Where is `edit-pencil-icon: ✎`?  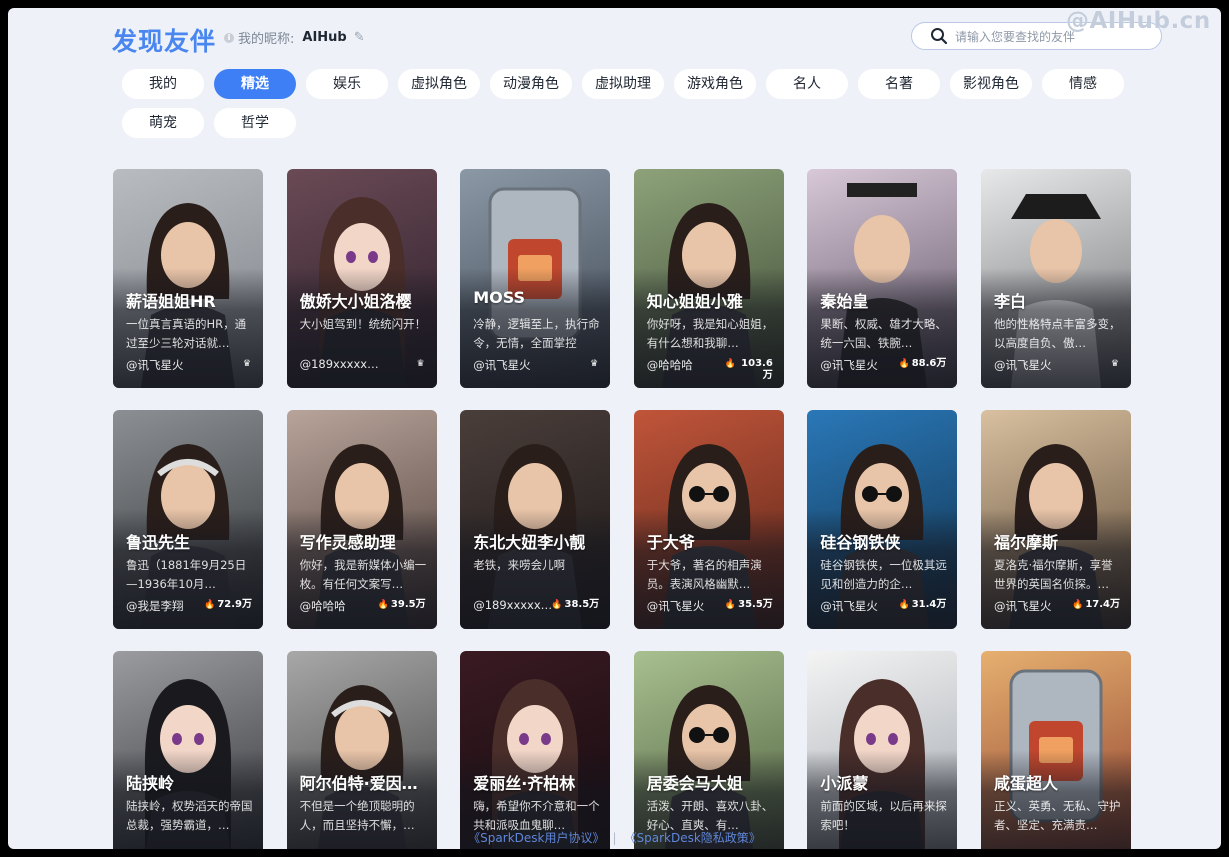
edit-pencil-icon: ✎ is located at coordinates (359, 37).